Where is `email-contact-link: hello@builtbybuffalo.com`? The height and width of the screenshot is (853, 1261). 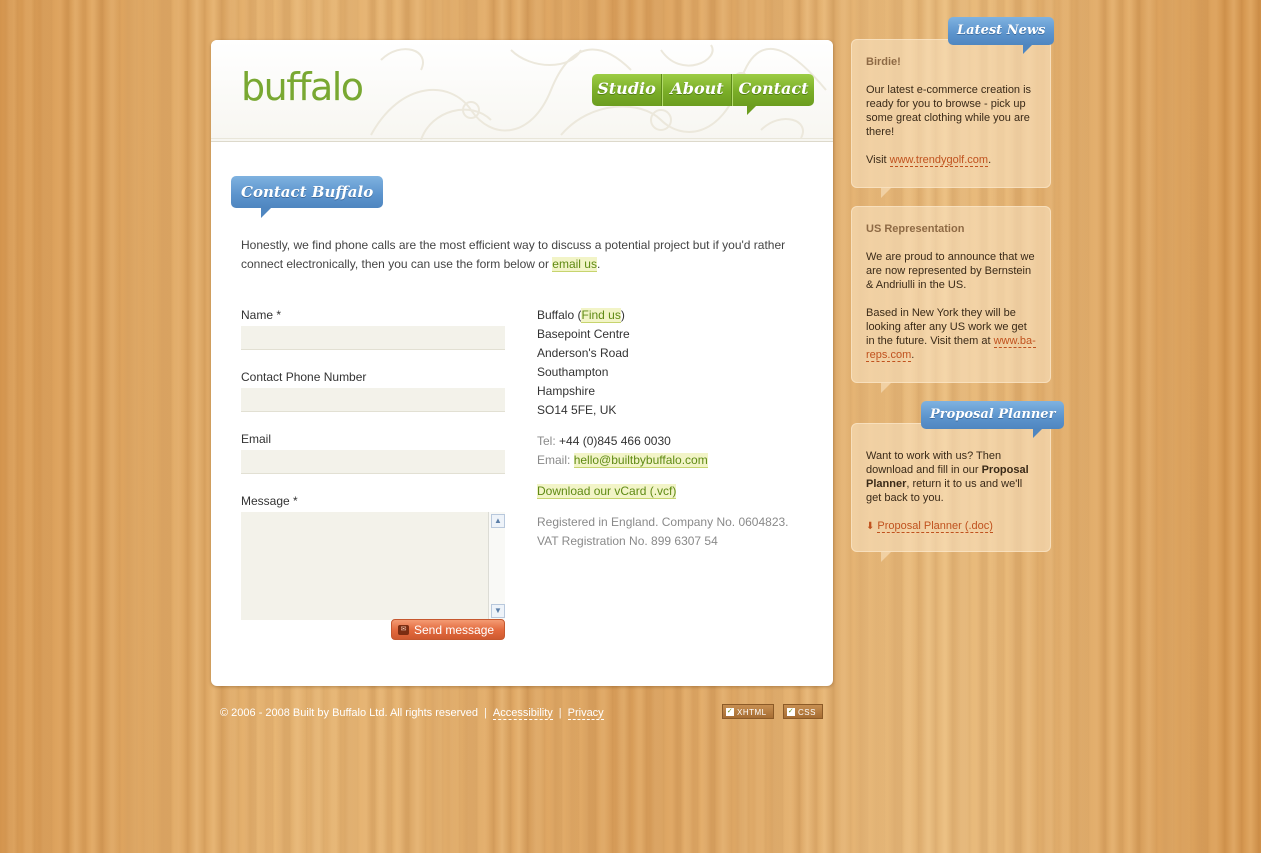
email-contact-link: hello@builtbybuffalo.com is located at coordinates (640, 460).